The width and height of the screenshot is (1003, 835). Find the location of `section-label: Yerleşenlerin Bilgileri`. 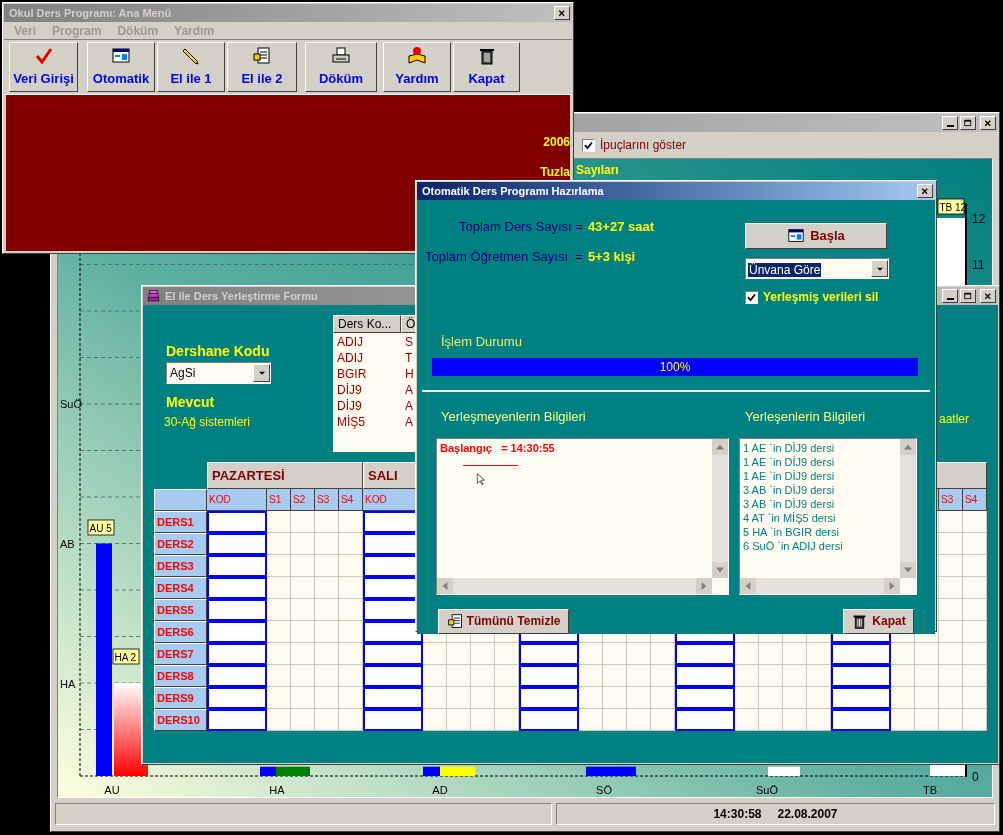

section-label: Yerleşenlerin Bilgileri is located at coordinates (805, 416).